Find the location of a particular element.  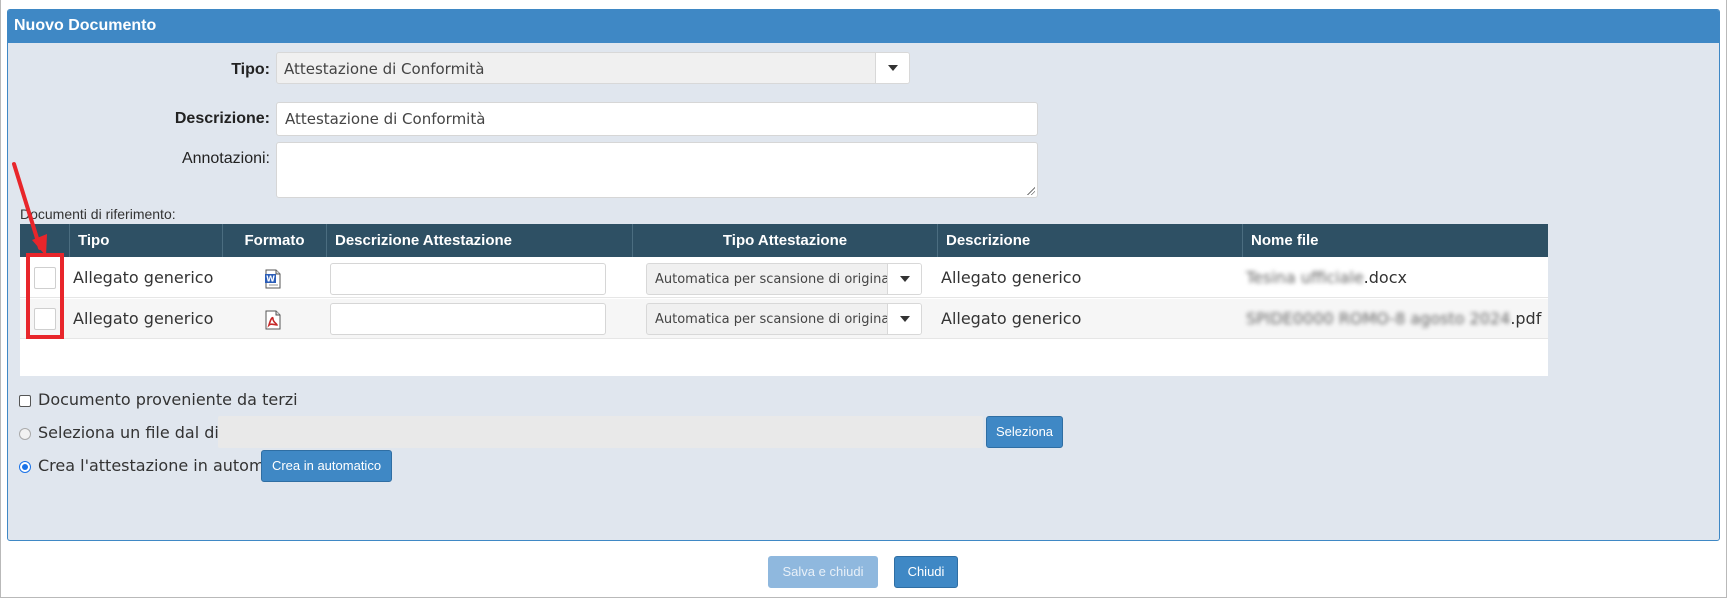

row-nome-file: Tesina ufficiale.docx is located at coordinates (1326, 278).